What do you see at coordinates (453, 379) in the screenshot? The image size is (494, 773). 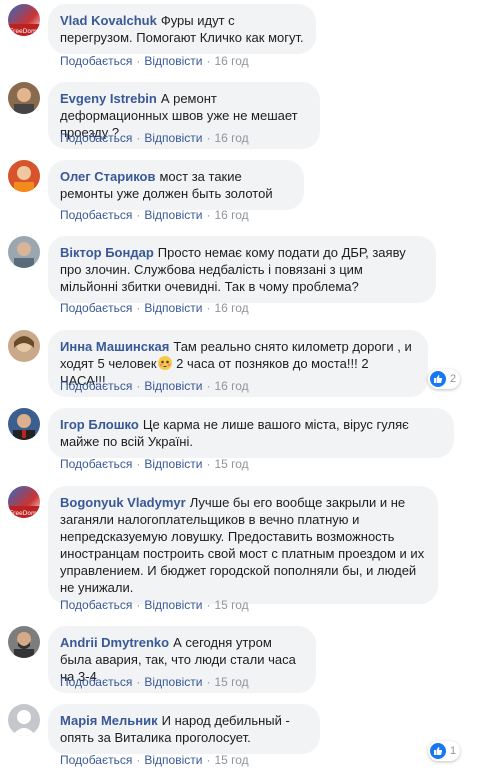 I see `reaction-number: 2` at bounding box center [453, 379].